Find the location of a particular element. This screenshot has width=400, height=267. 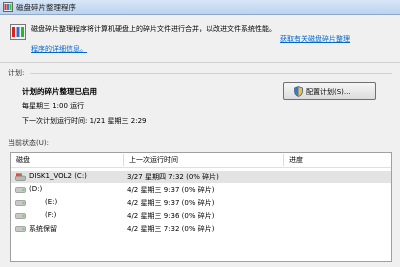

window-title: 磁盘碎片整理程序 is located at coordinates (46, 7).